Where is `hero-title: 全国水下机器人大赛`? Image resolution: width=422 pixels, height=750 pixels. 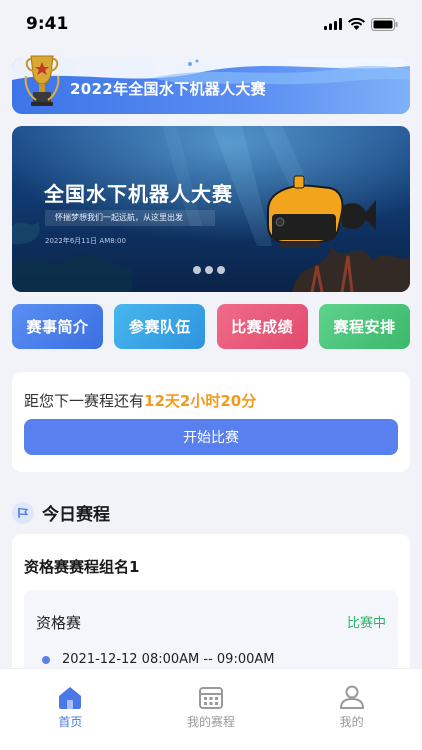
hero-title: 全国水下机器人大赛 is located at coordinates (138, 194).